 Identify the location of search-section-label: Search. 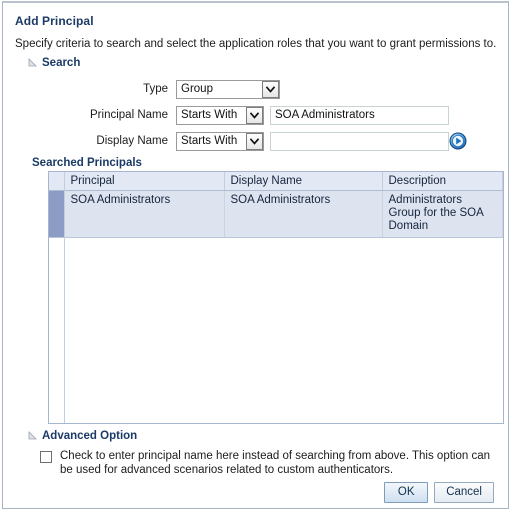
(61, 63).